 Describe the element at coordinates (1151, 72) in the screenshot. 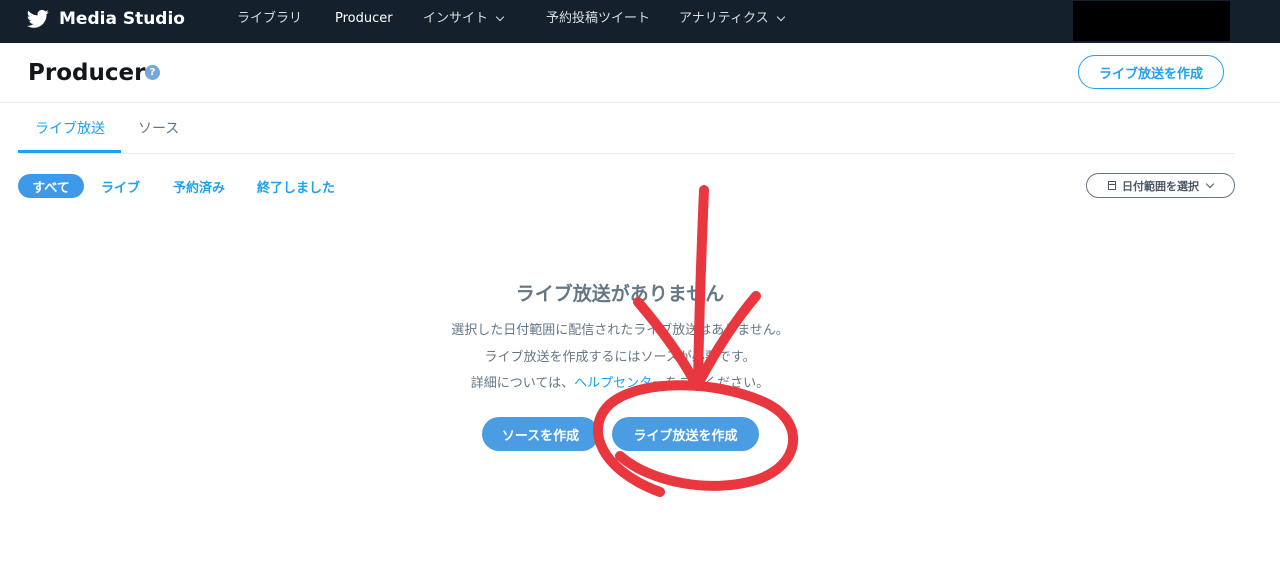

I see `create-live-broadcast-button: ライブ放送を作成` at that location.